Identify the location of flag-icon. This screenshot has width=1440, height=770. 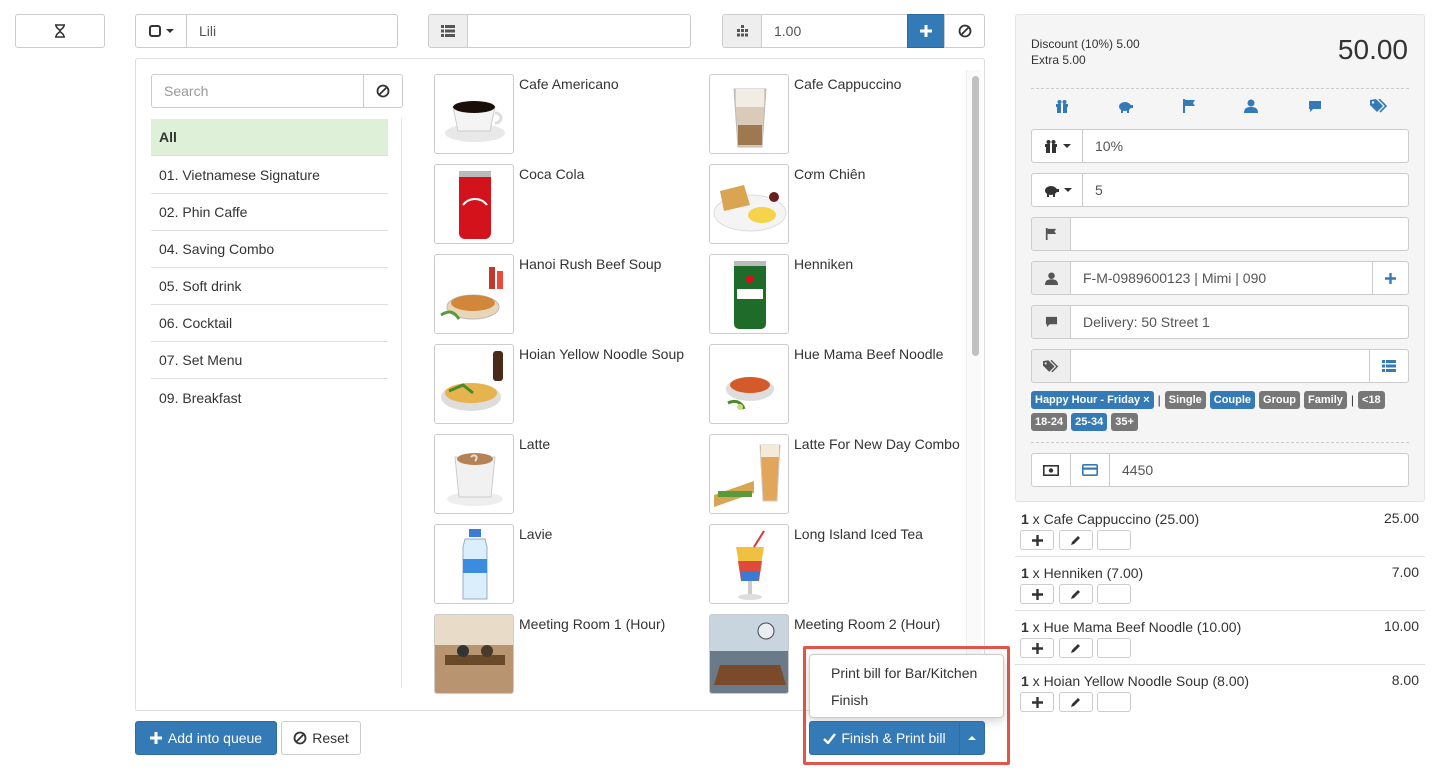
(1189, 107).